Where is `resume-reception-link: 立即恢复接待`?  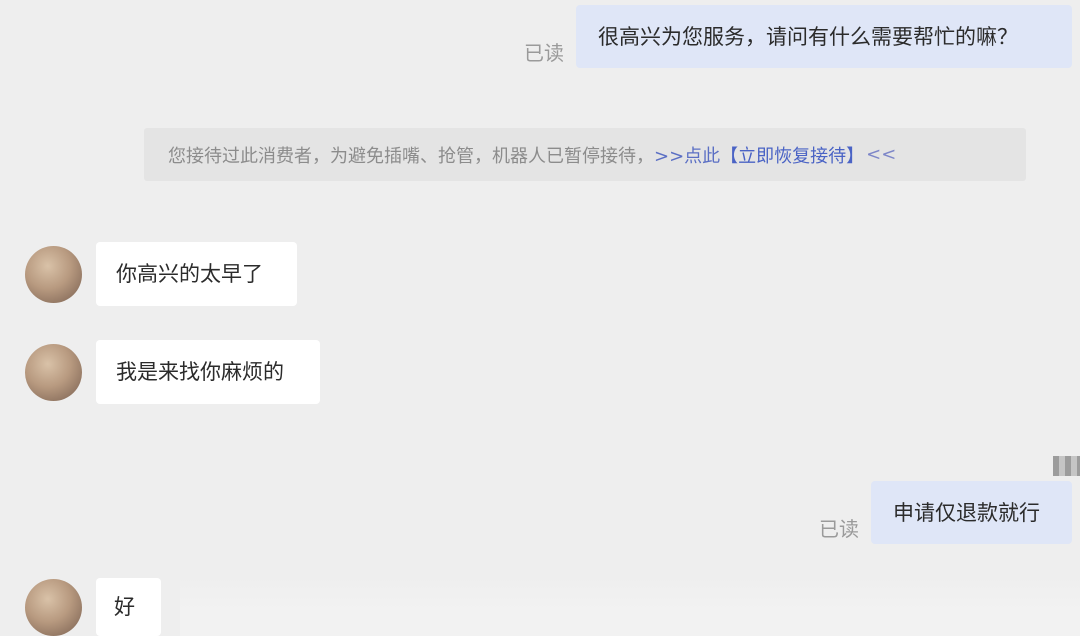 resume-reception-link: 立即恢复接待 is located at coordinates (792, 155).